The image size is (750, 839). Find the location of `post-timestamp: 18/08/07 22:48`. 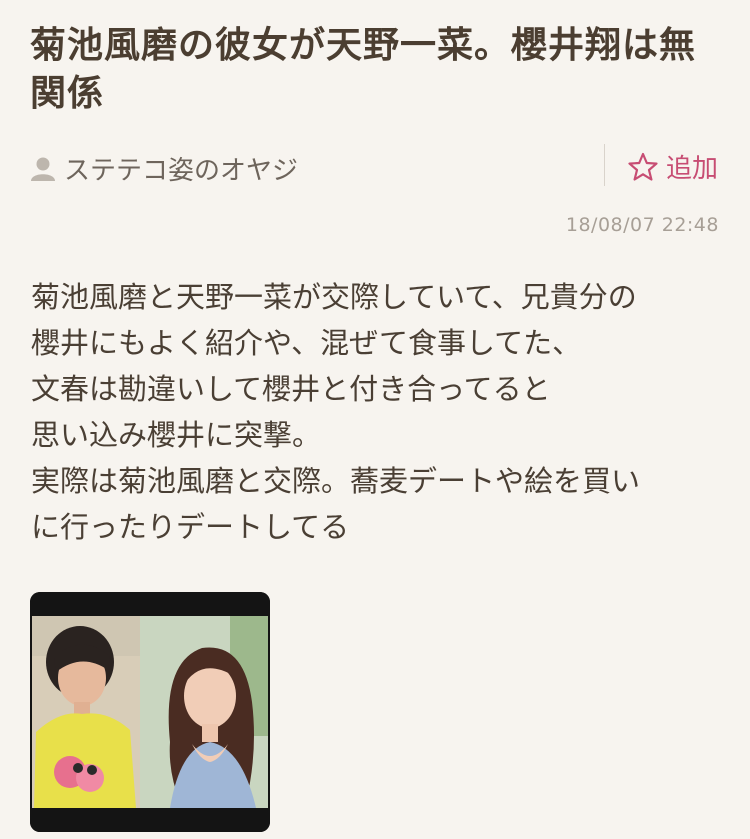

post-timestamp: 18/08/07 22:48 is located at coordinates (642, 225).